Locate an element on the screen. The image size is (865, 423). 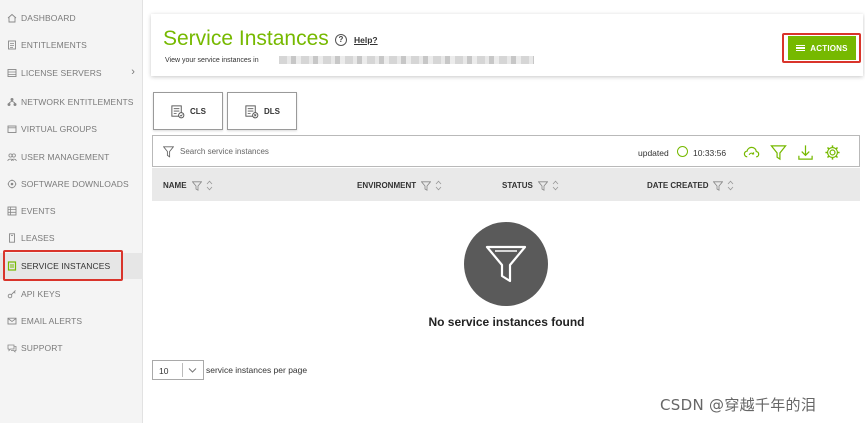
clock-icon is located at coordinates (682, 151).